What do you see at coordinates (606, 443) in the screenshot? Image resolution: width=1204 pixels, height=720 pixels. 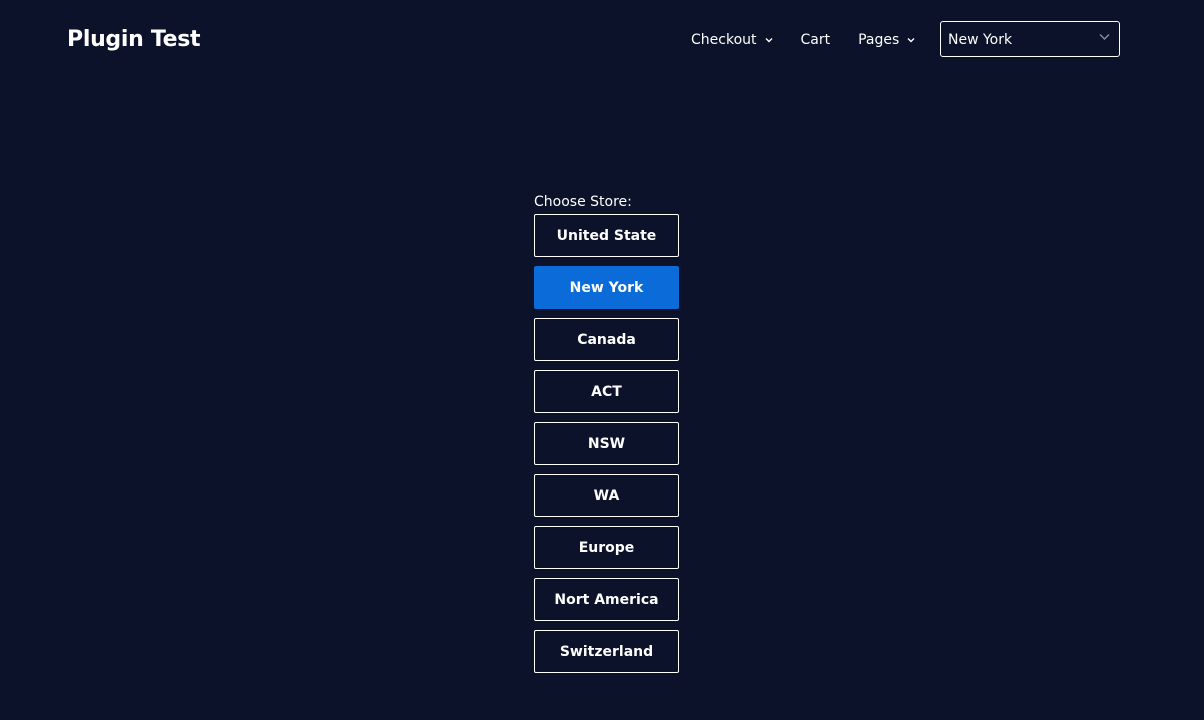 I see `store-button-nsw: NSW` at bounding box center [606, 443].